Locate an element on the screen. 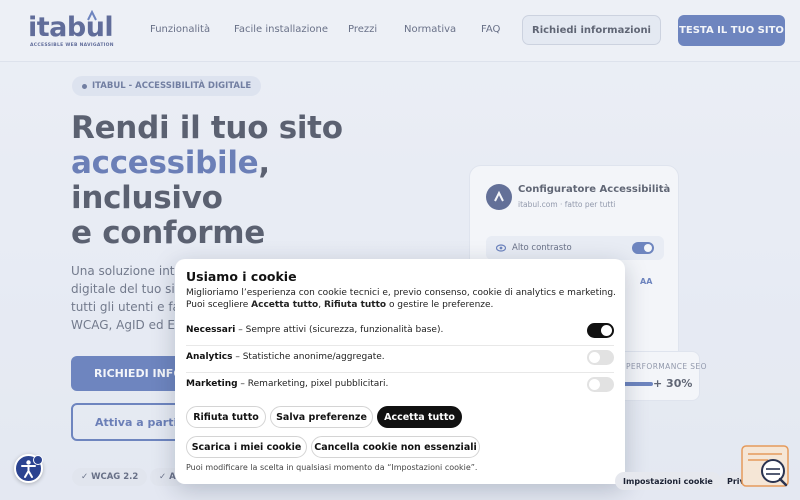  necessary-name: Necessari is located at coordinates (211, 330).